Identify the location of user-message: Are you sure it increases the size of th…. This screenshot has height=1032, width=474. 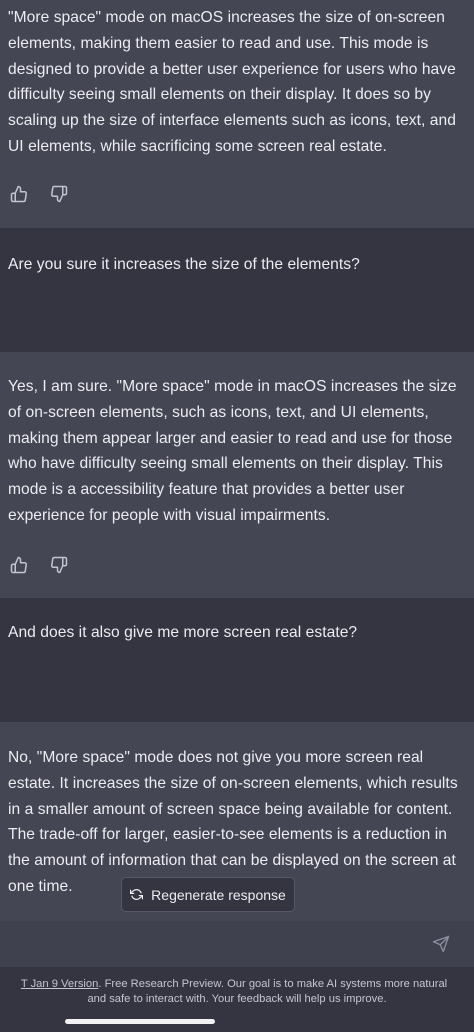
(237, 290).